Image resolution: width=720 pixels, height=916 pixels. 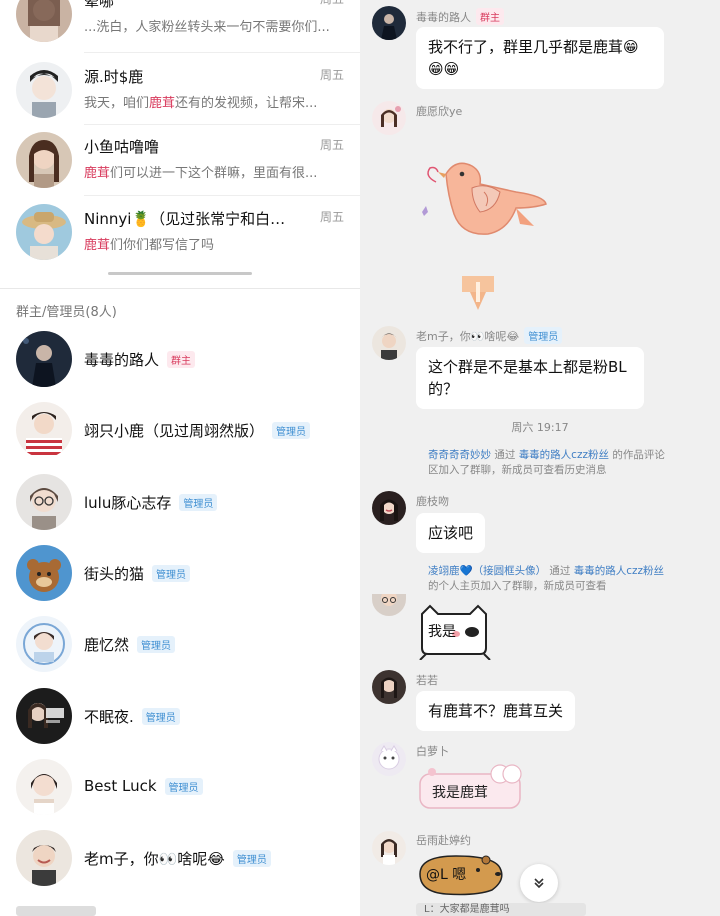 What do you see at coordinates (530, 378) in the screenshot?
I see `message-bubble: 这个群是不是基本上都是粉BL 的？` at bounding box center [530, 378].